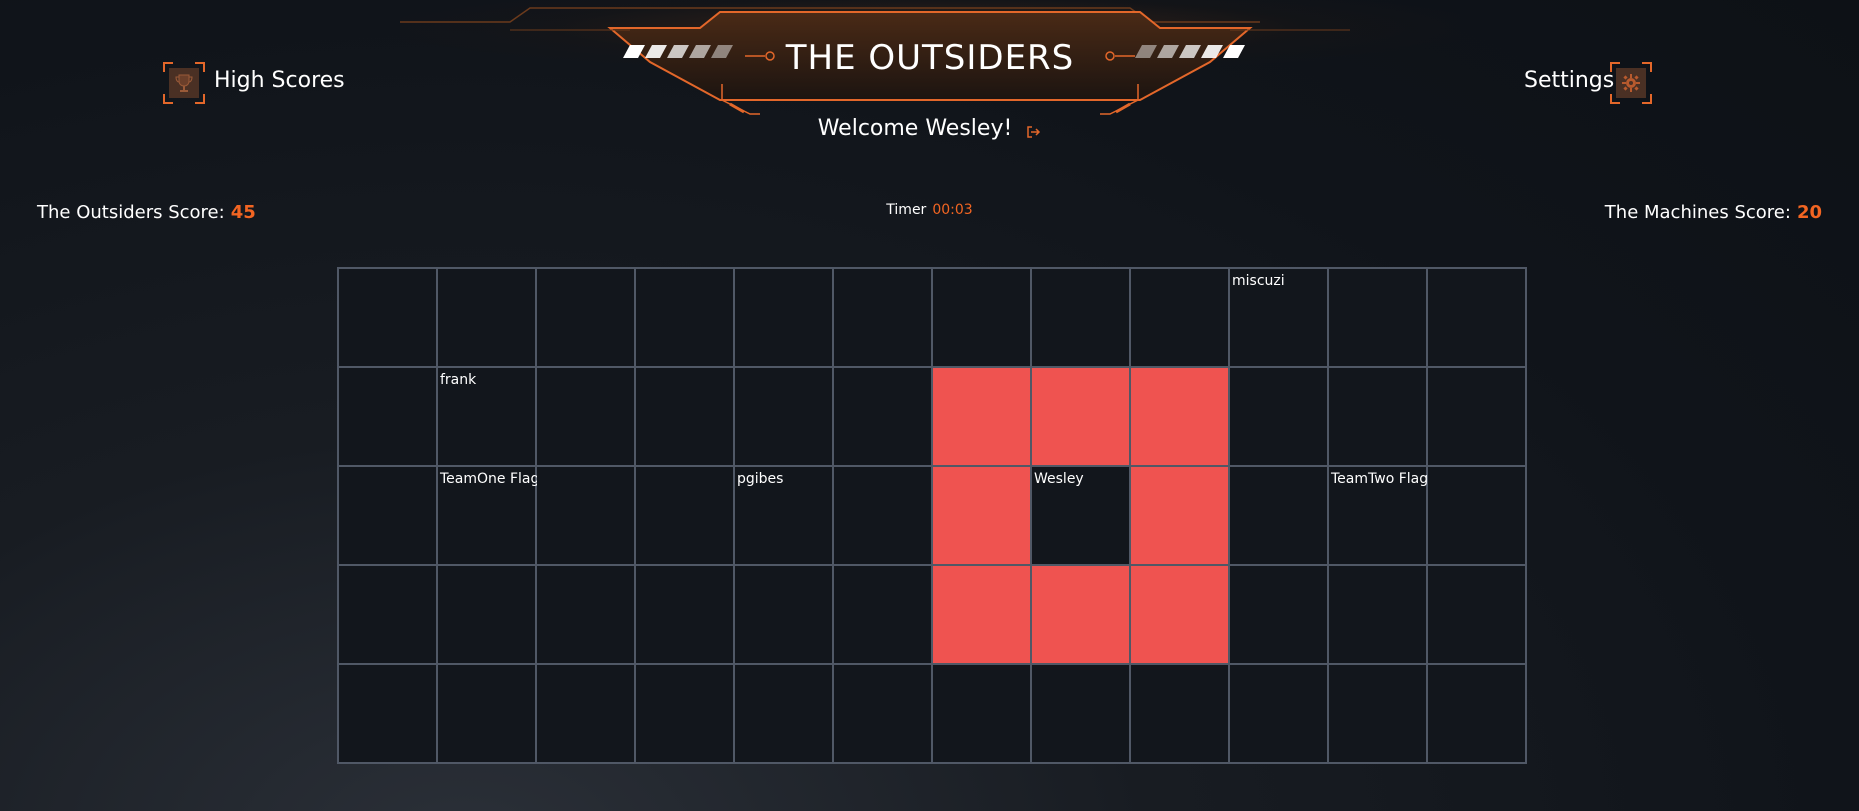 This screenshot has height=811, width=1859. What do you see at coordinates (1697, 212) in the screenshot?
I see `team-two-score-label: The Machines Score:` at bounding box center [1697, 212].